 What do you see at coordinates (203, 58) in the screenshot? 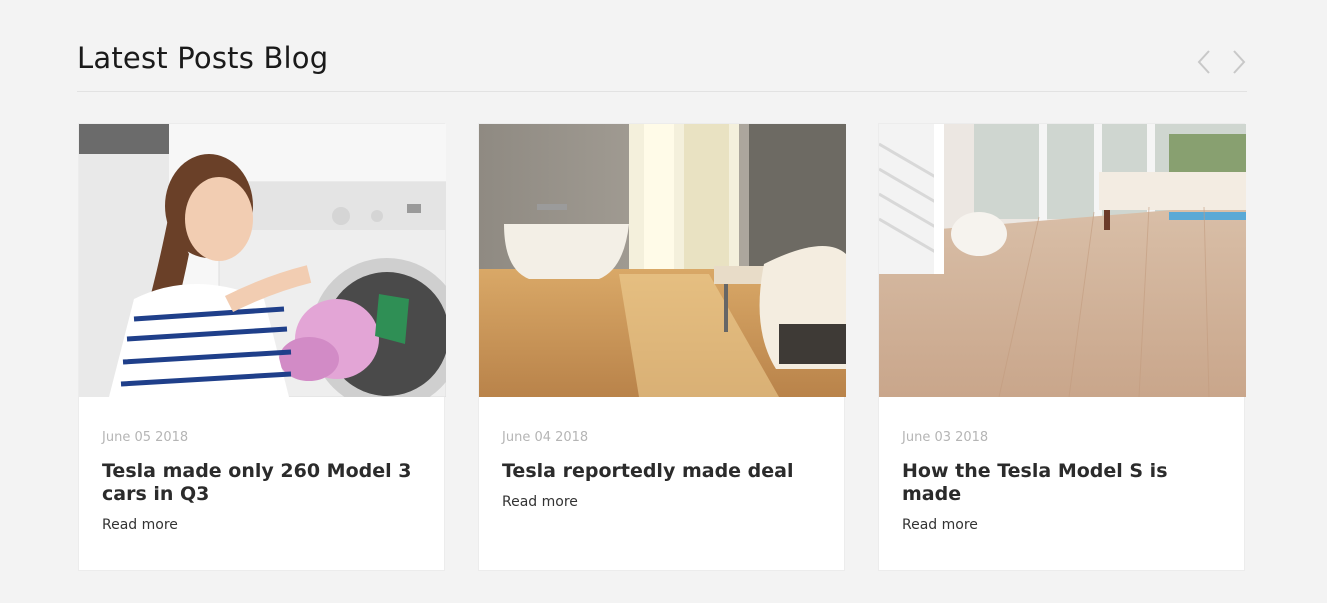
I see `section-title: Latest Posts Blog` at bounding box center [203, 58].